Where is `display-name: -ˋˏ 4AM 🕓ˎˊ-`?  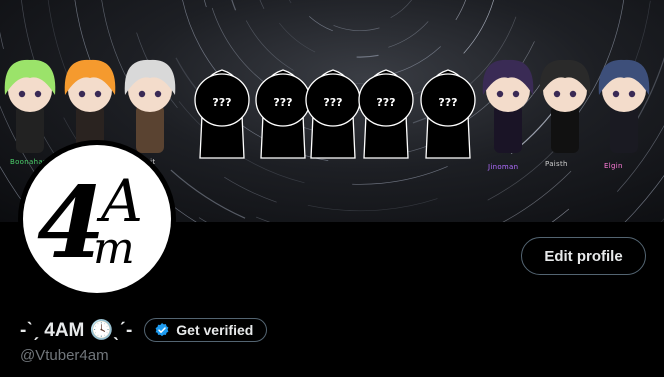
display-name: -ˋˏ 4AM 🕓ˎˊ- is located at coordinates (76, 330).